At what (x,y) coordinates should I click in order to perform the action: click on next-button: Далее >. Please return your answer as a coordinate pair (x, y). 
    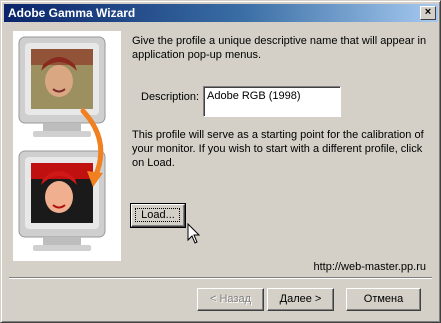
    Looking at the image, I should click on (300, 299).